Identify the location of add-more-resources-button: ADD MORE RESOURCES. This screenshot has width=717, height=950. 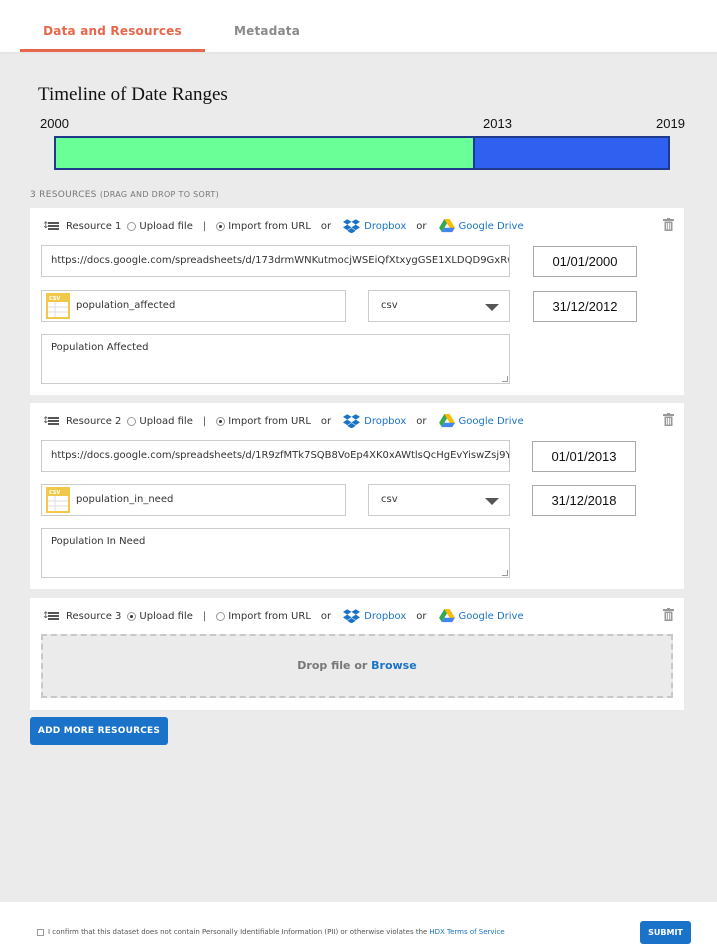
(99, 731).